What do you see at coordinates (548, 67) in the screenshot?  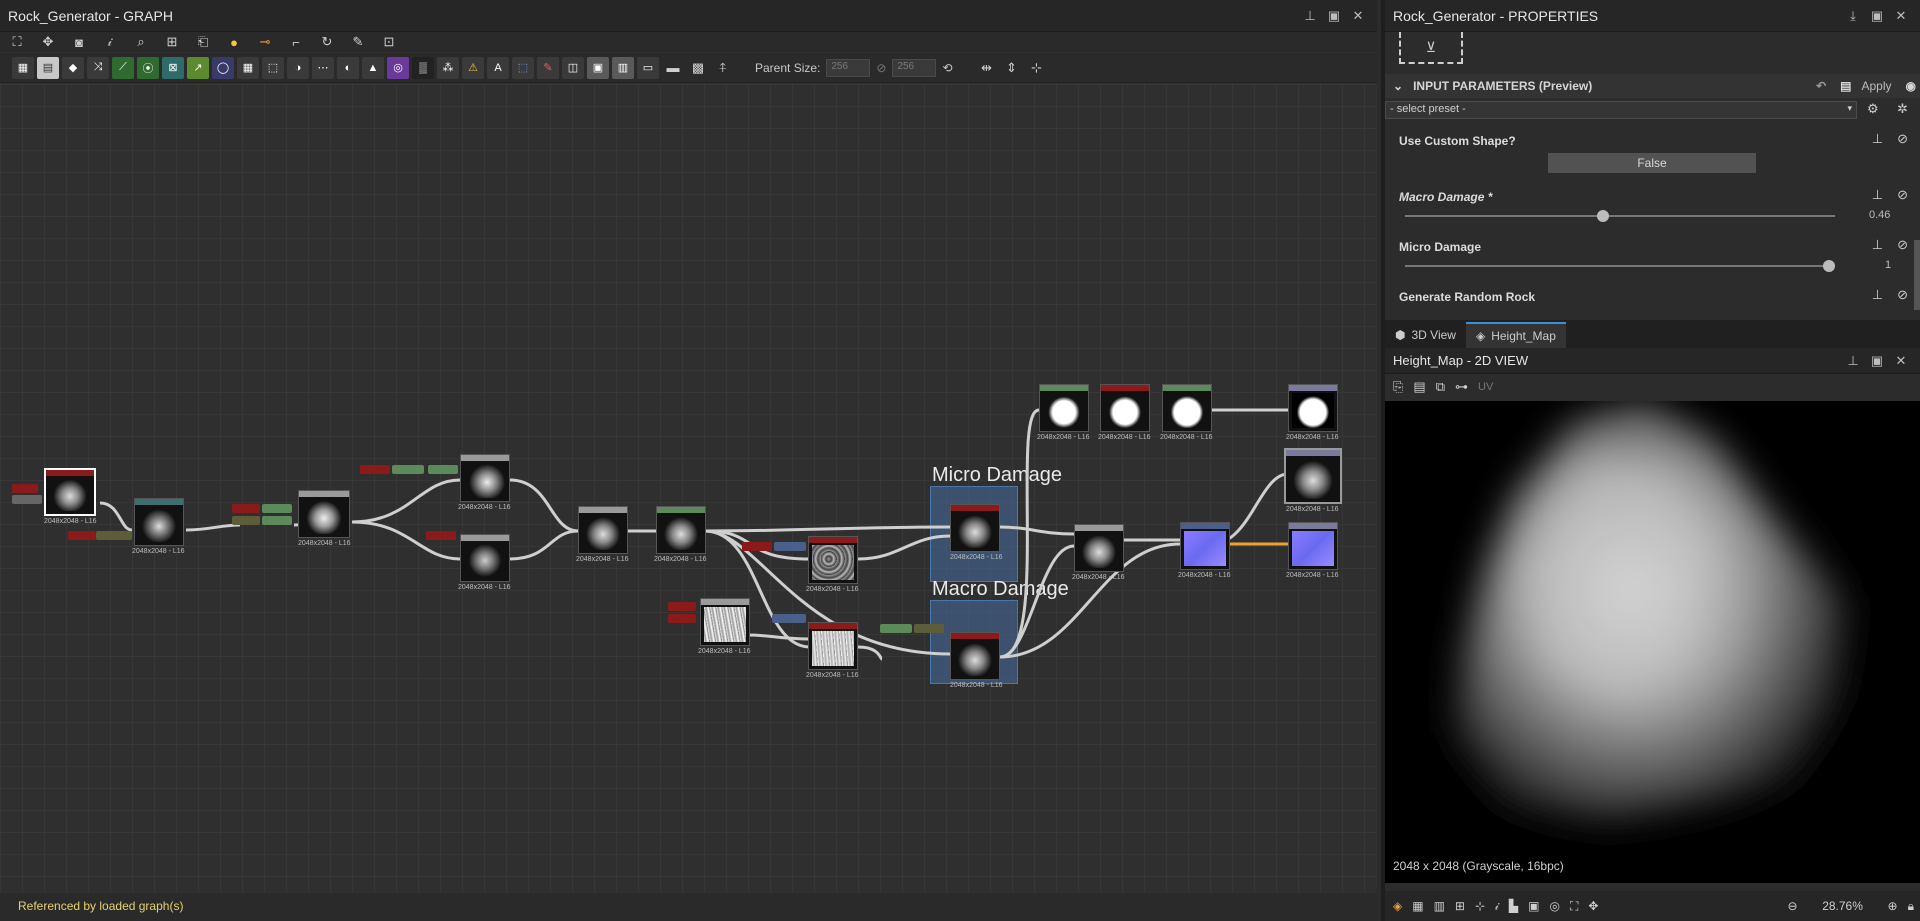 I see `paint-node-icon: ✎` at bounding box center [548, 67].